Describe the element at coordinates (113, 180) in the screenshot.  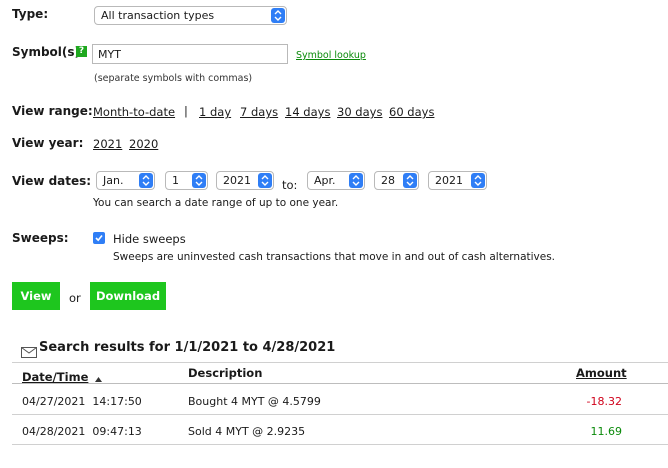
I see `from-month-value: Jan.` at that location.